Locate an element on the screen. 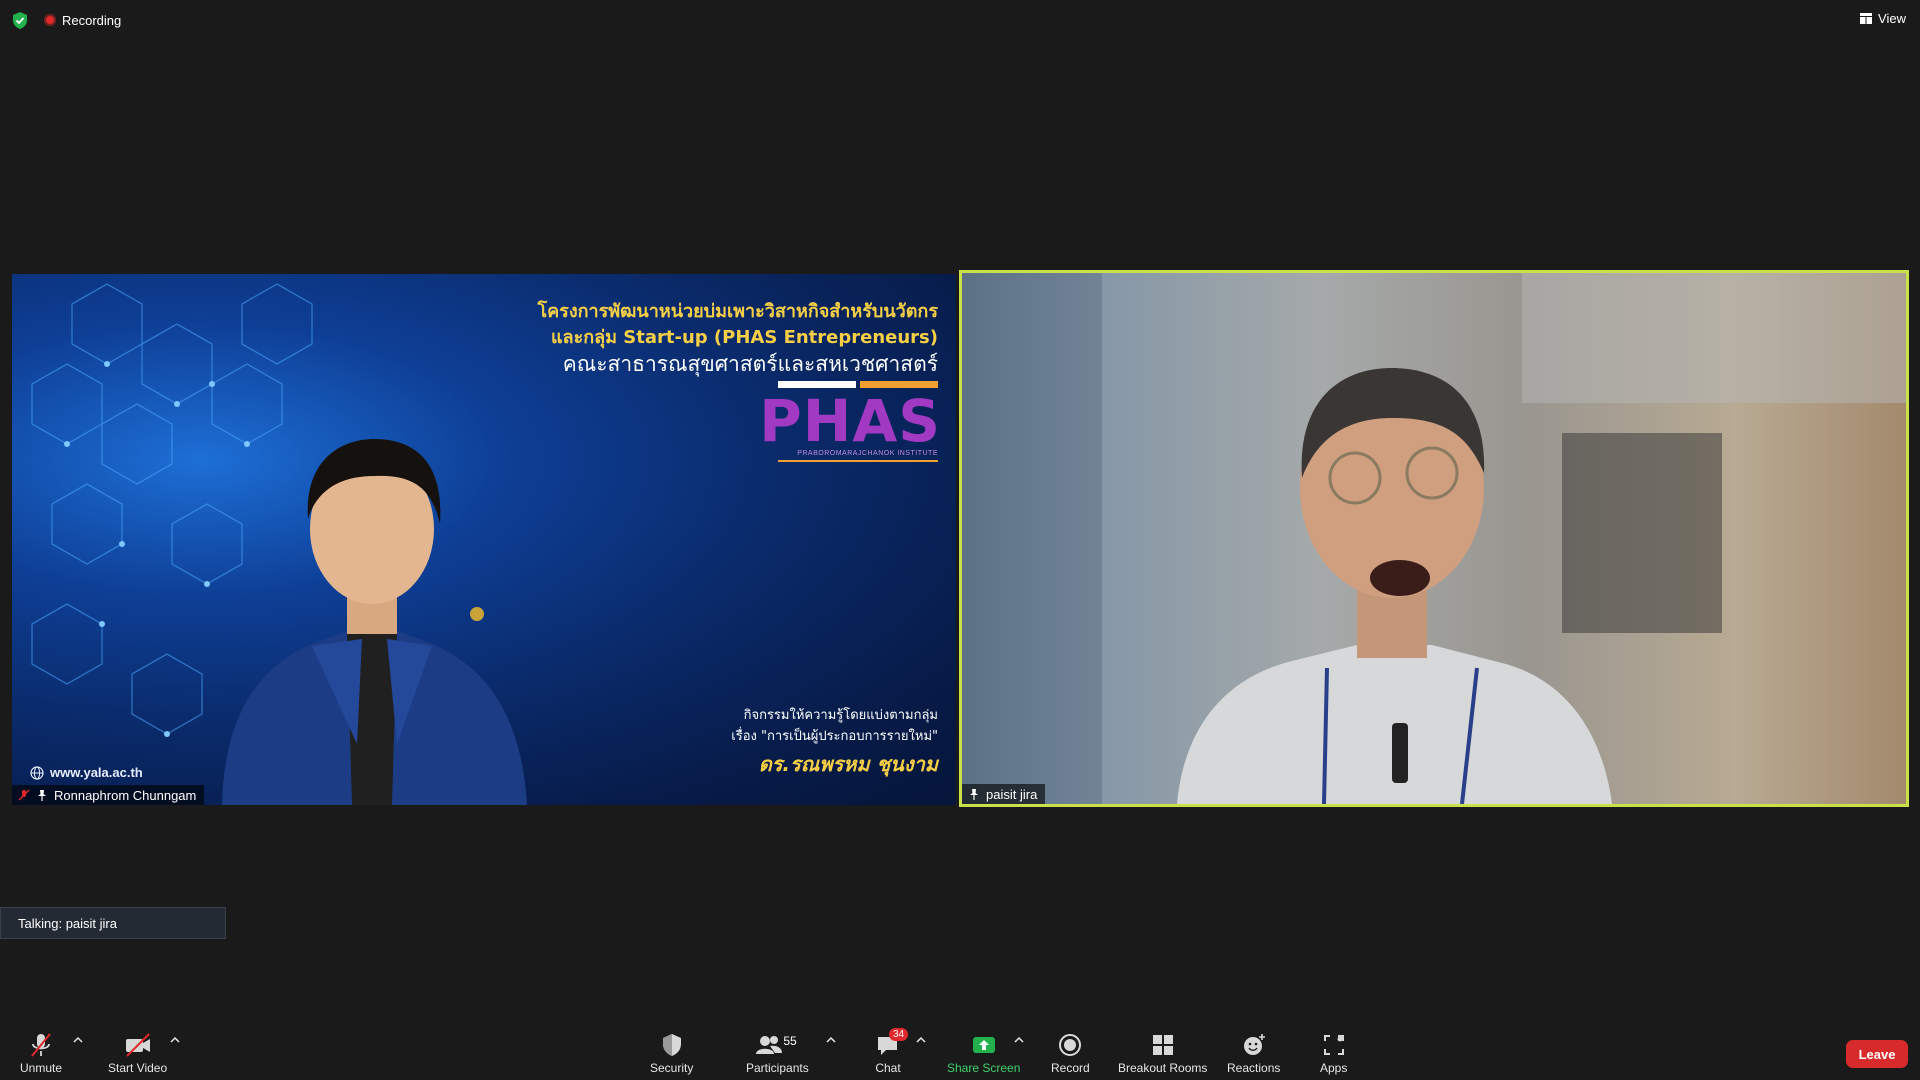 The image size is (1920, 1080). slide-activity-line2: เรื่อง "การเป็นผู้ประกอบการรายใหม่" is located at coordinates (834, 736).